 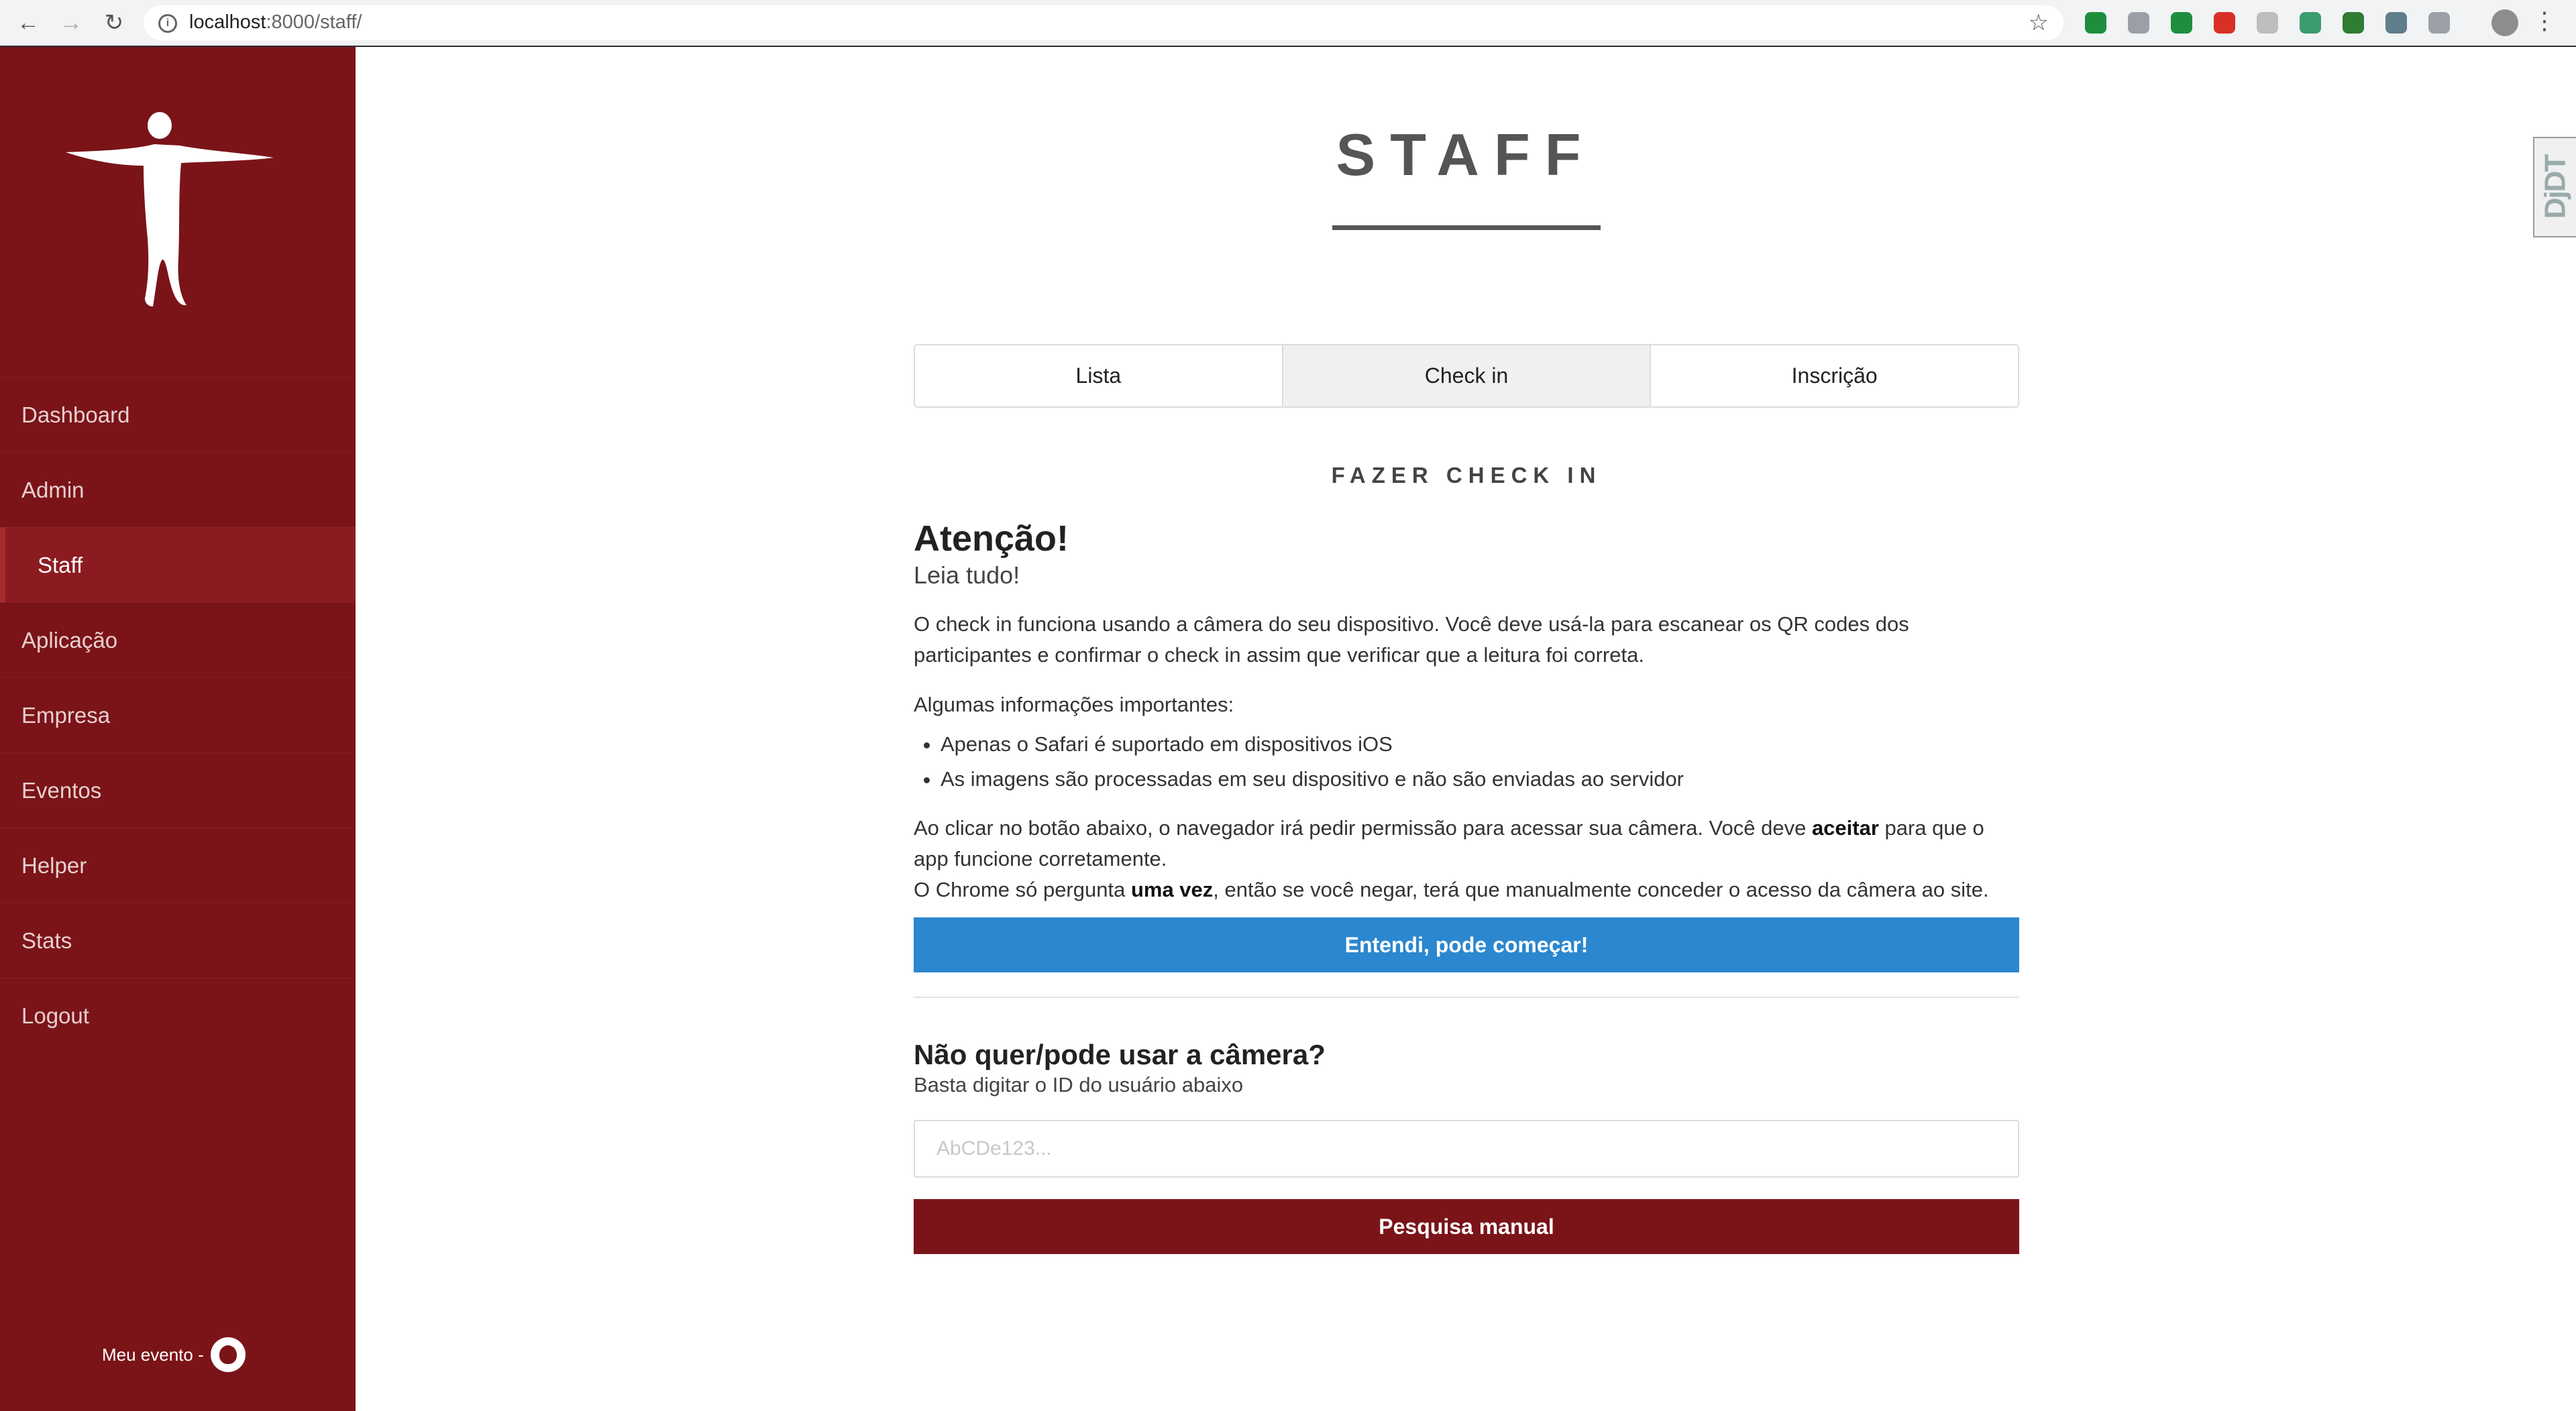 I want to click on attention-title: Atenção!, so click(x=991, y=538).